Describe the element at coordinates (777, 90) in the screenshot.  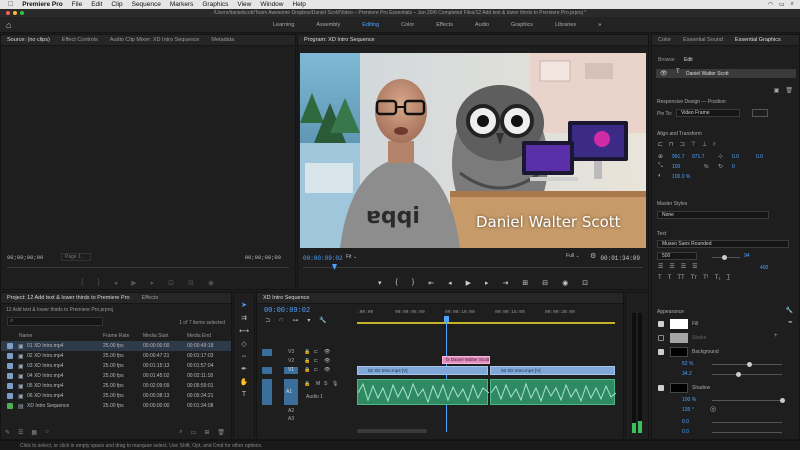
I see `new-layer-icon: ▣` at that location.